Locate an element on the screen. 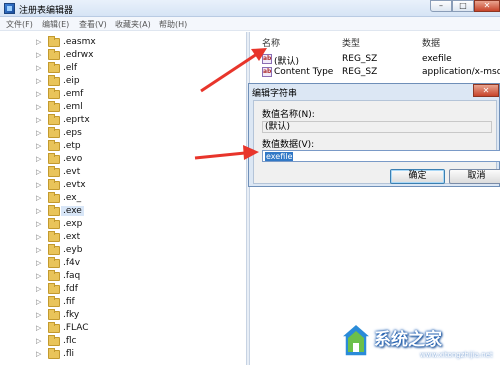  tree-item-label: .fdf is located at coordinates (70, 289).